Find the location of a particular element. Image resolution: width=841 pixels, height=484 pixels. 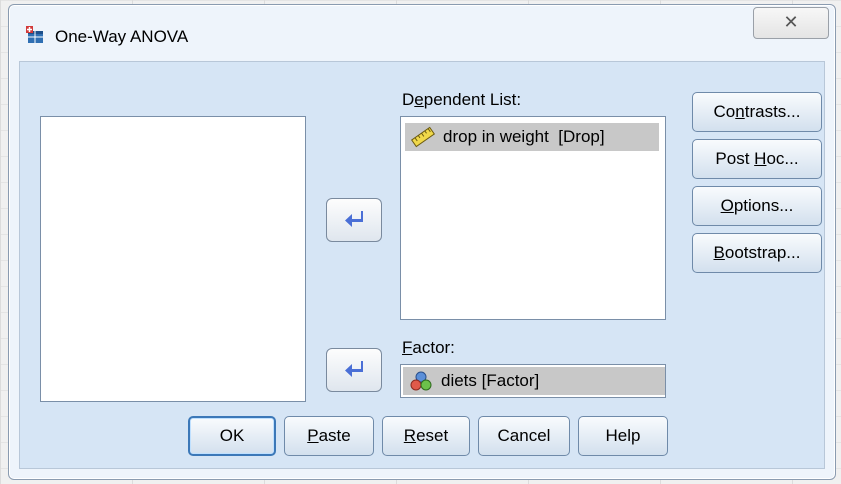

window-title: One-Way ANOVA is located at coordinates (122, 36).